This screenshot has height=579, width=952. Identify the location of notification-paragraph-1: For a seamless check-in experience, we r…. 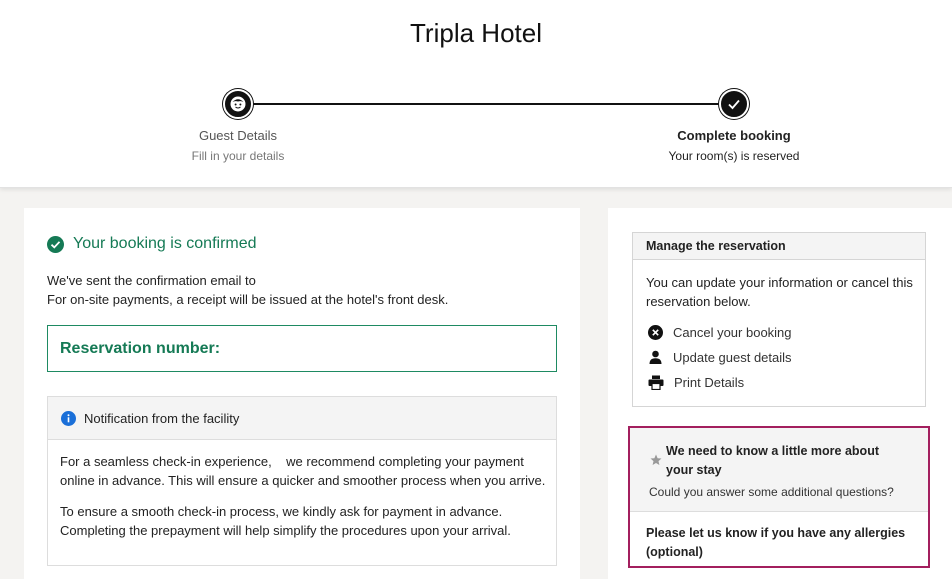
(305, 471).